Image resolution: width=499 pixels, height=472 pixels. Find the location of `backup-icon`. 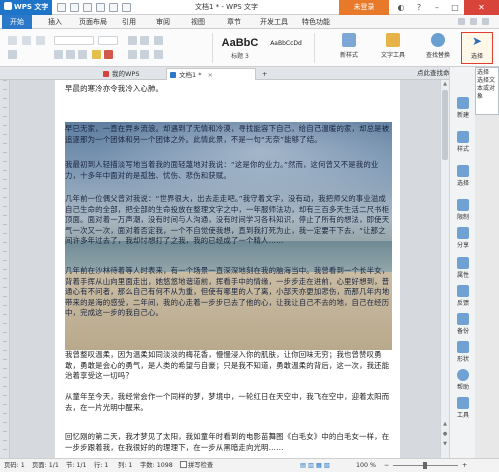

backup-icon is located at coordinates (463, 319).